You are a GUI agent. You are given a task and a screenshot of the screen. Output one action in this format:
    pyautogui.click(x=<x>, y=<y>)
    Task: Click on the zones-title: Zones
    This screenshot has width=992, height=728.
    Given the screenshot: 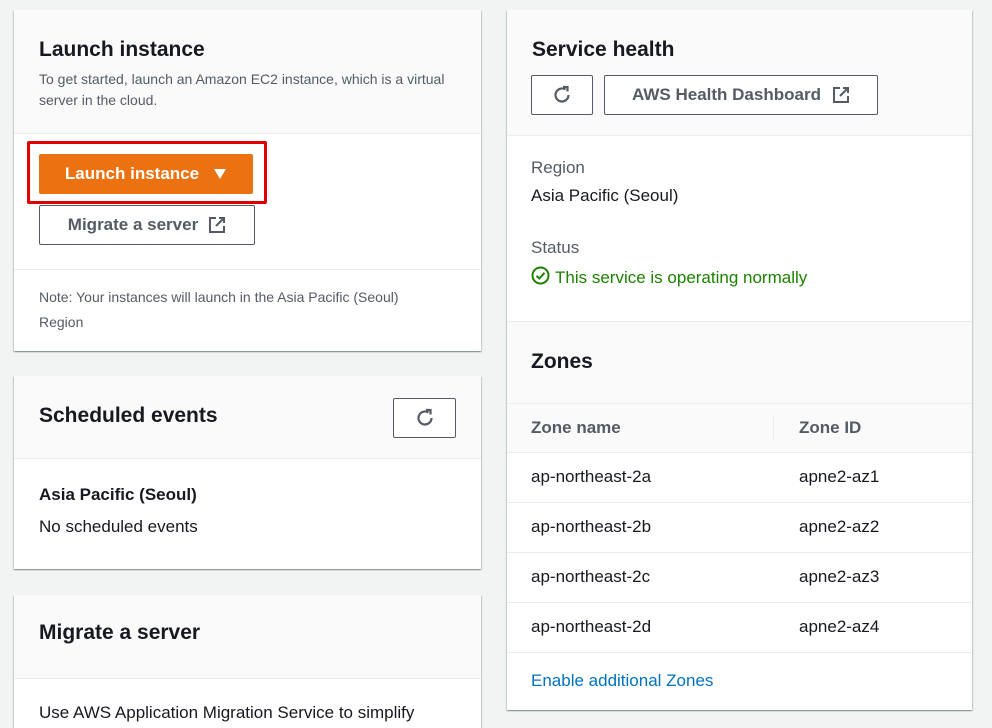 What is the action you would take?
    pyautogui.click(x=562, y=361)
    